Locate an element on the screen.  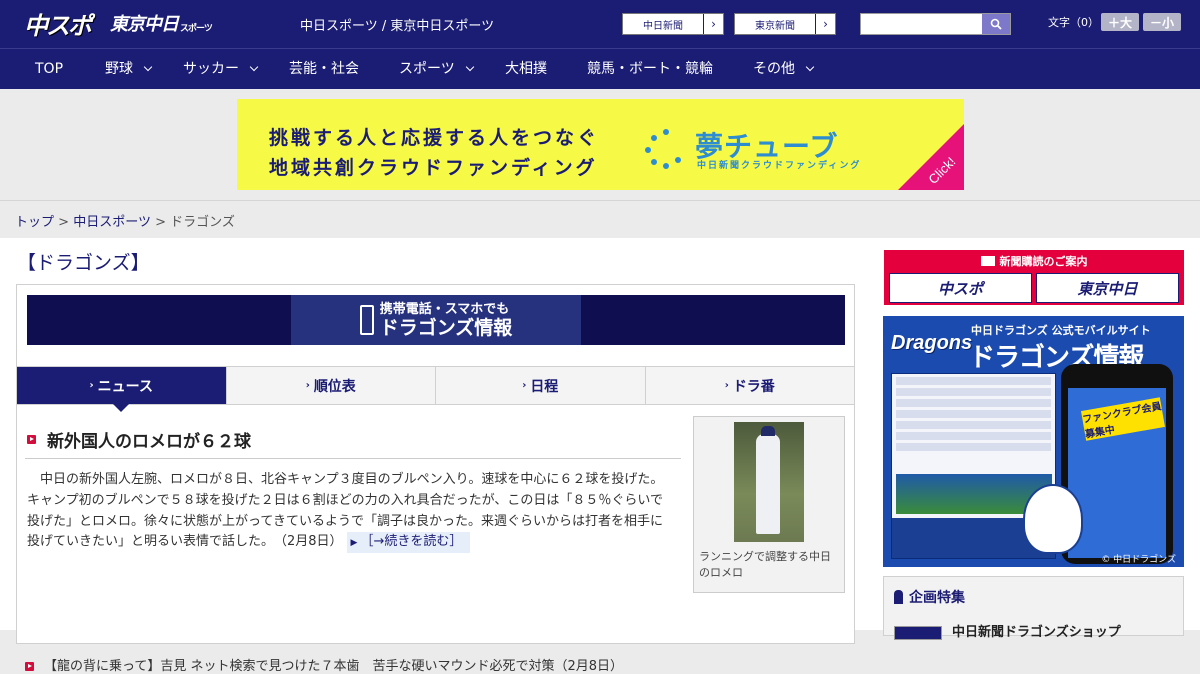
nav-item-sports: スポーツ is located at coordinates (436, 69).